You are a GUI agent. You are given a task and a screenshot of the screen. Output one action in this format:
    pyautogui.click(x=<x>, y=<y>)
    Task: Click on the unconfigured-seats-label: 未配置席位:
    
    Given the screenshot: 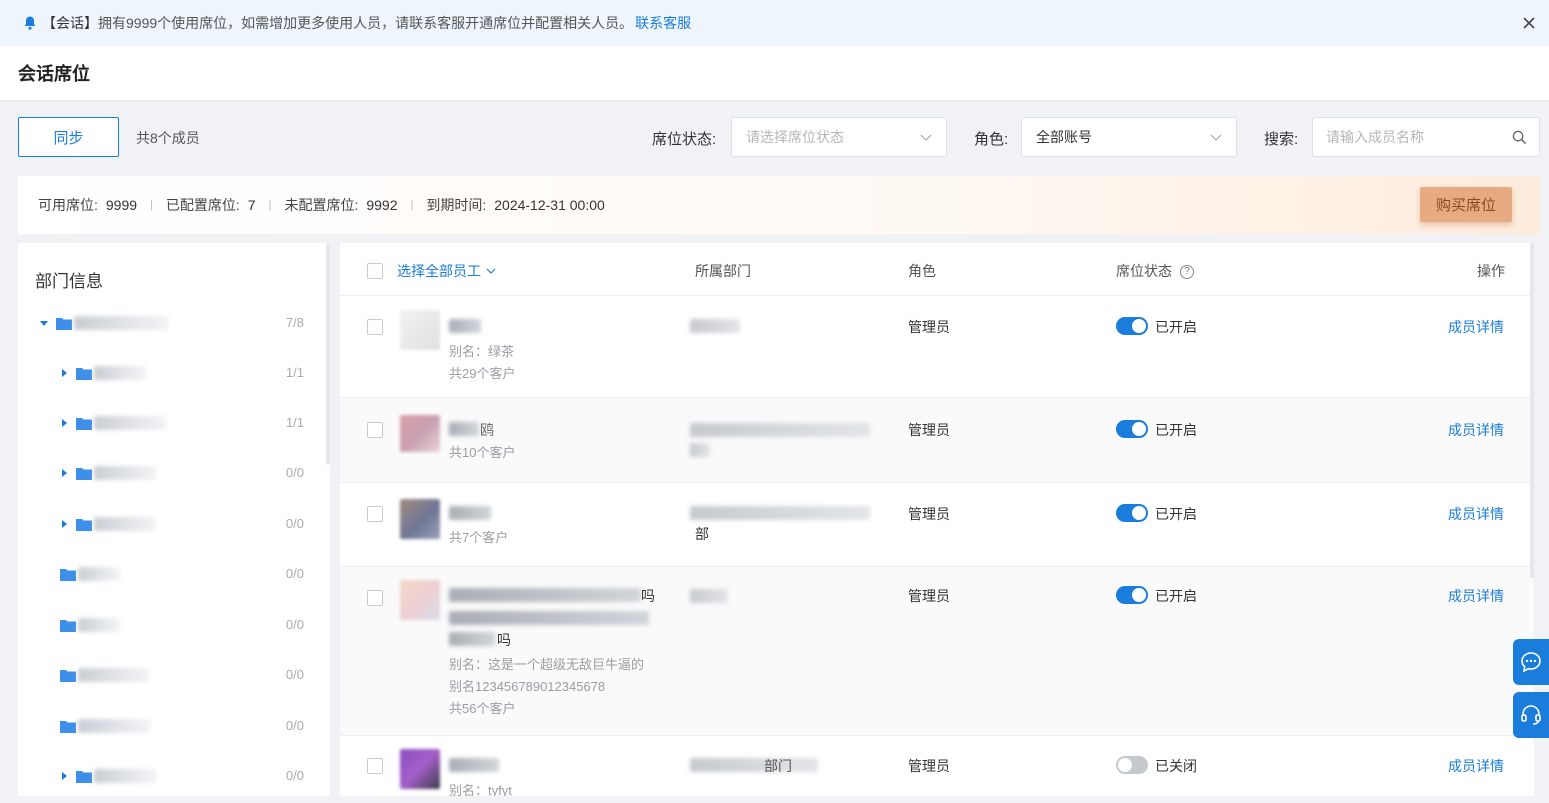 What is the action you would take?
    pyautogui.click(x=321, y=205)
    